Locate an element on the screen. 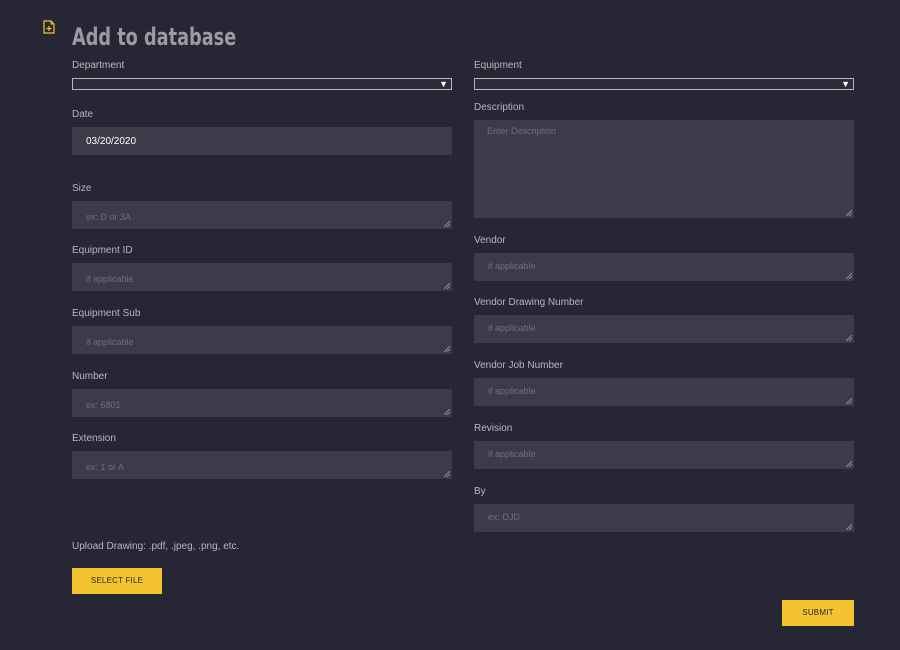  department-select: ▼ is located at coordinates (262, 84).